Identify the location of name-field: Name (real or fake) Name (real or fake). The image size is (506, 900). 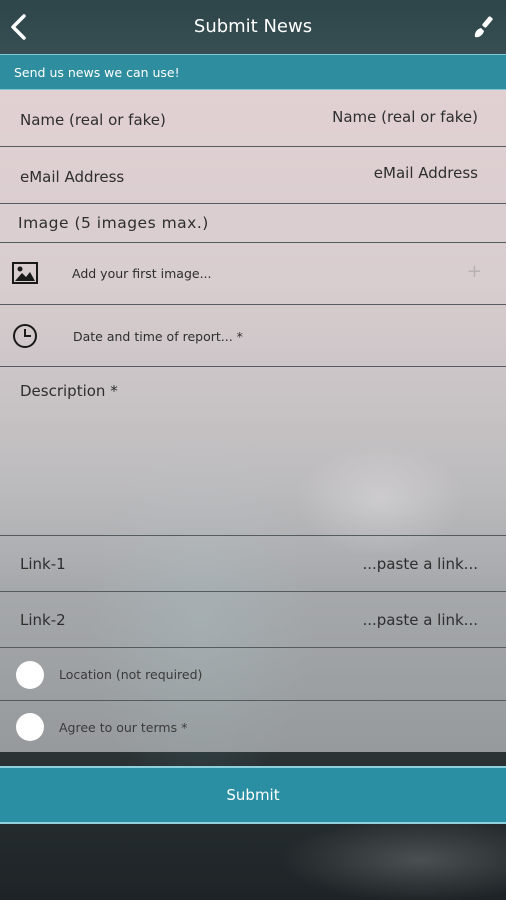
(253, 118).